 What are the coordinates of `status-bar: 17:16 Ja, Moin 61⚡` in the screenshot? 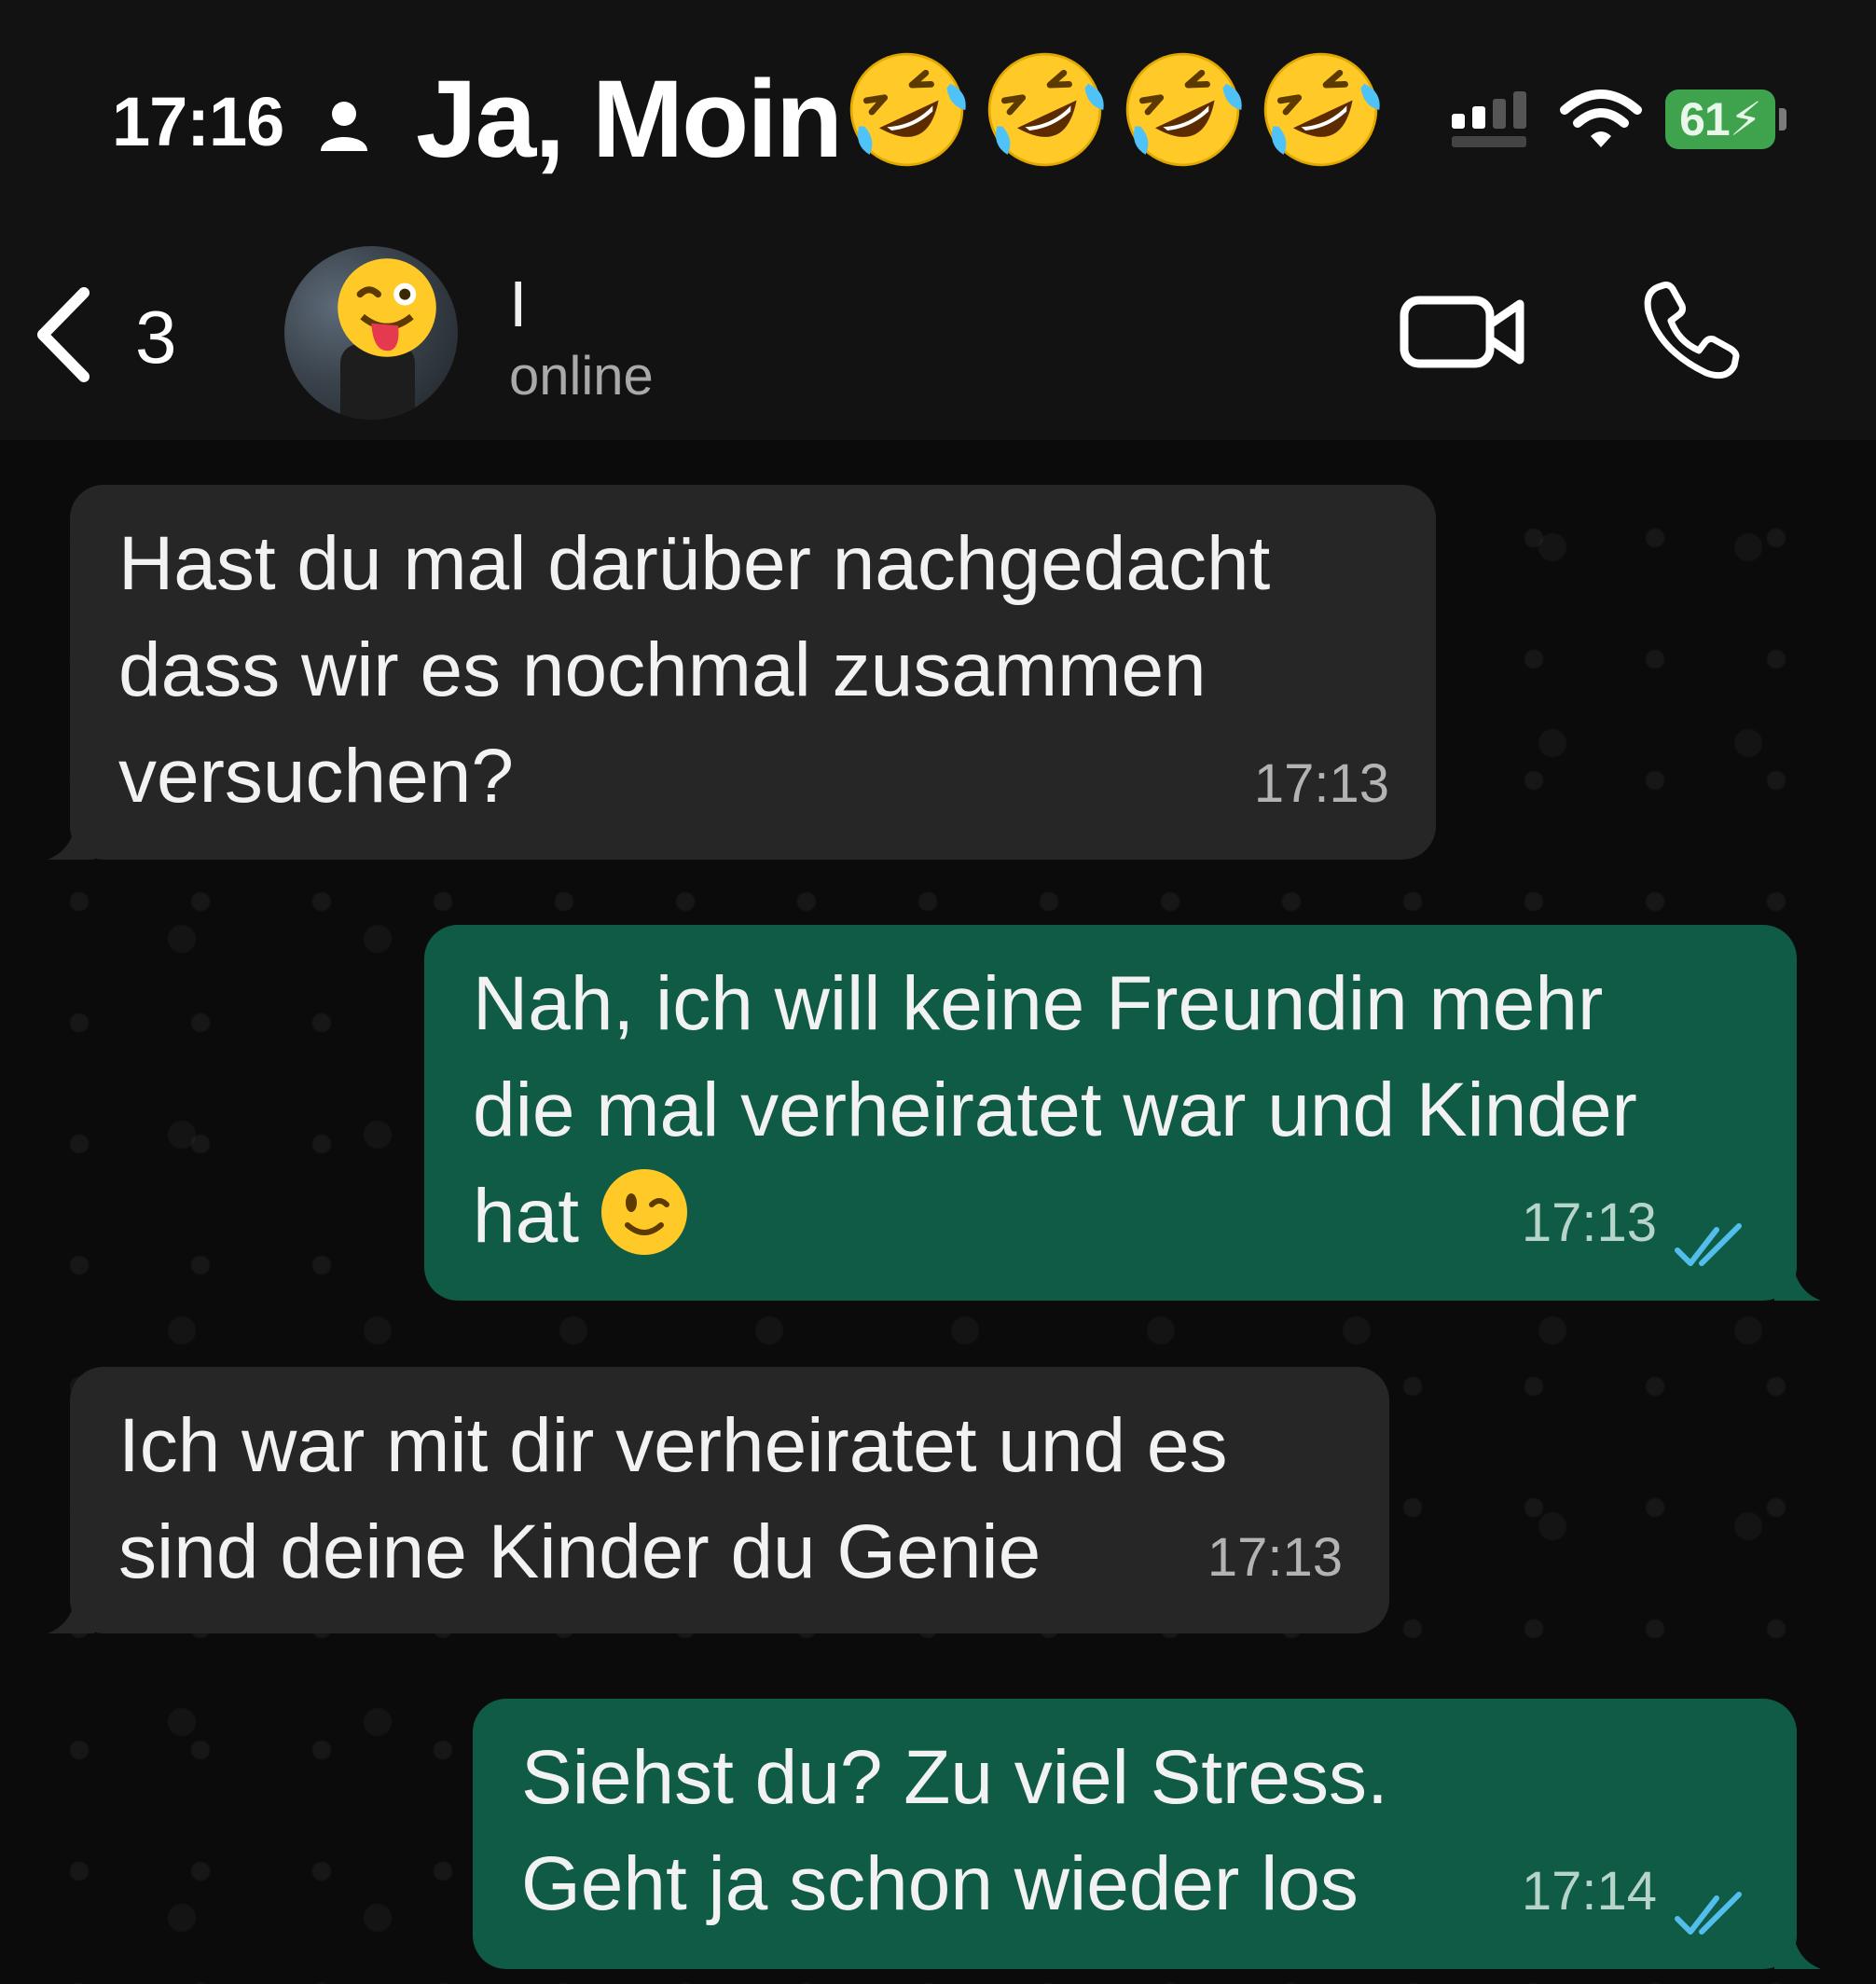 It's located at (938, 112).